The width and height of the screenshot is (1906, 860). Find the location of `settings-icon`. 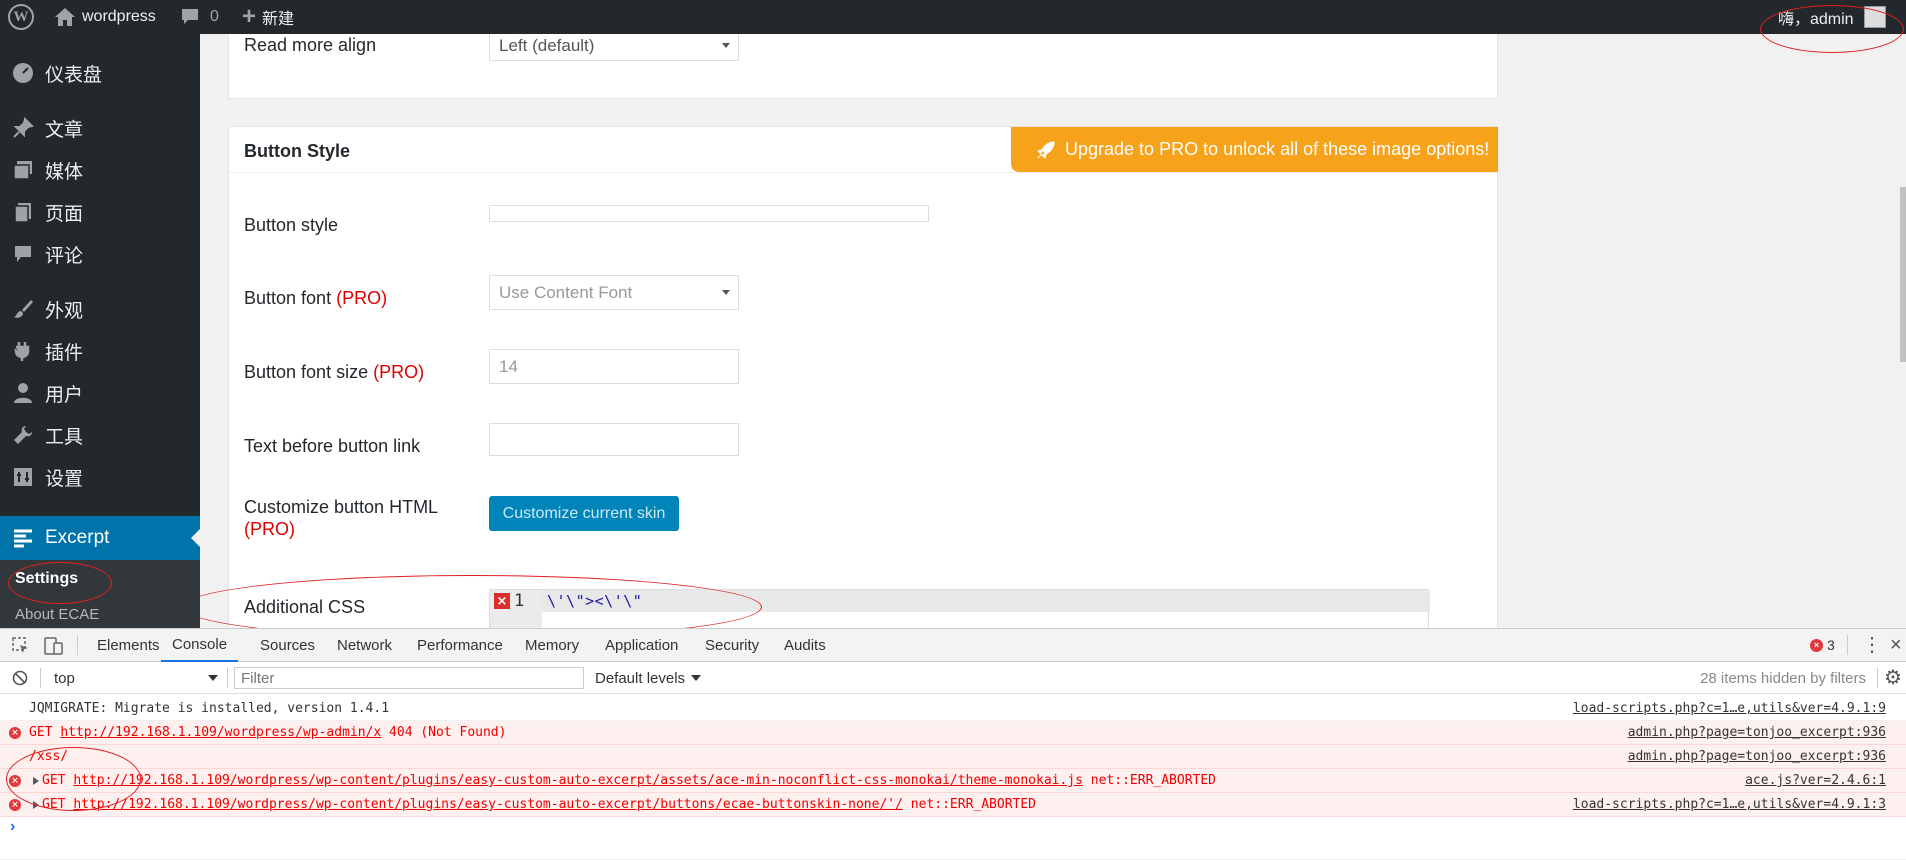

settings-icon is located at coordinates (23, 477).